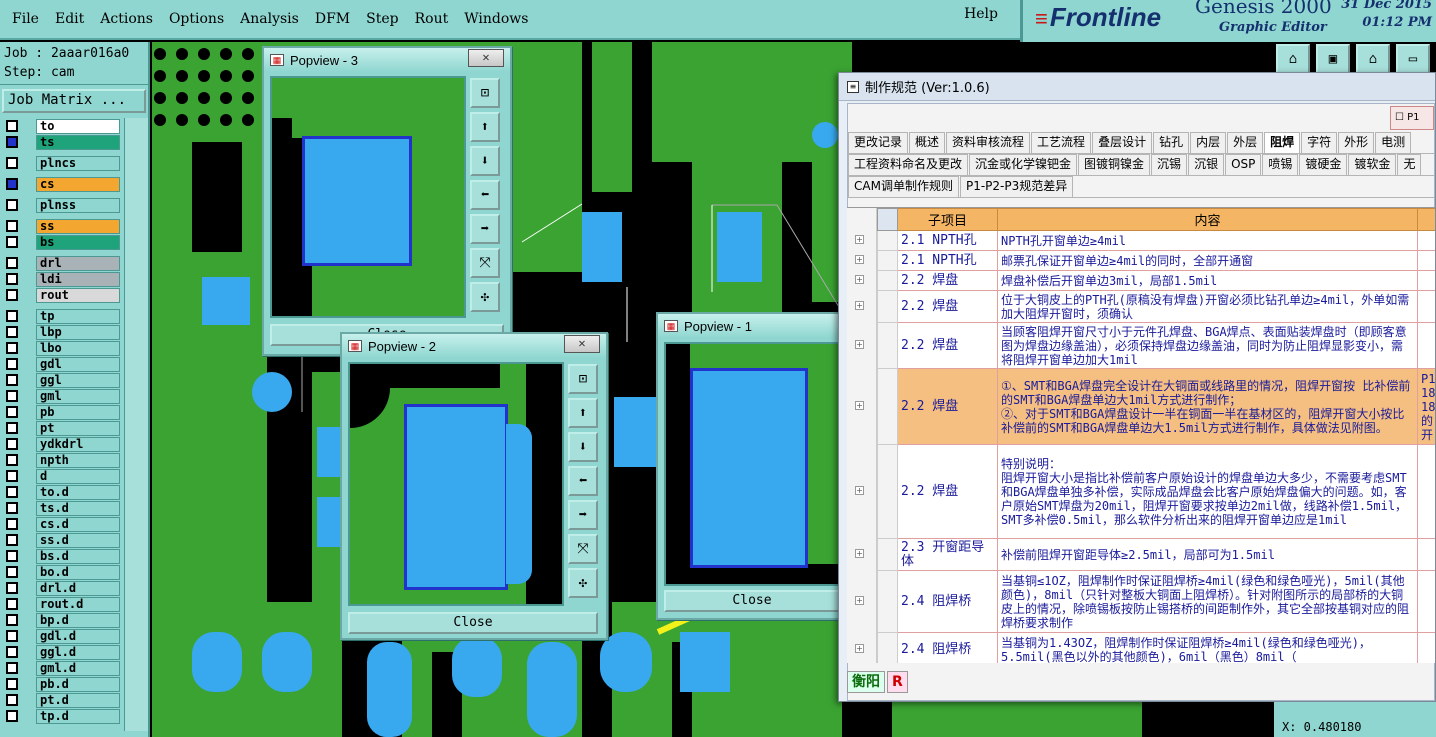 Image resolution: width=1436 pixels, height=737 pixels. Describe the element at coordinates (1293, 59) in the screenshot. I see `home-icon: ⌂` at that location.